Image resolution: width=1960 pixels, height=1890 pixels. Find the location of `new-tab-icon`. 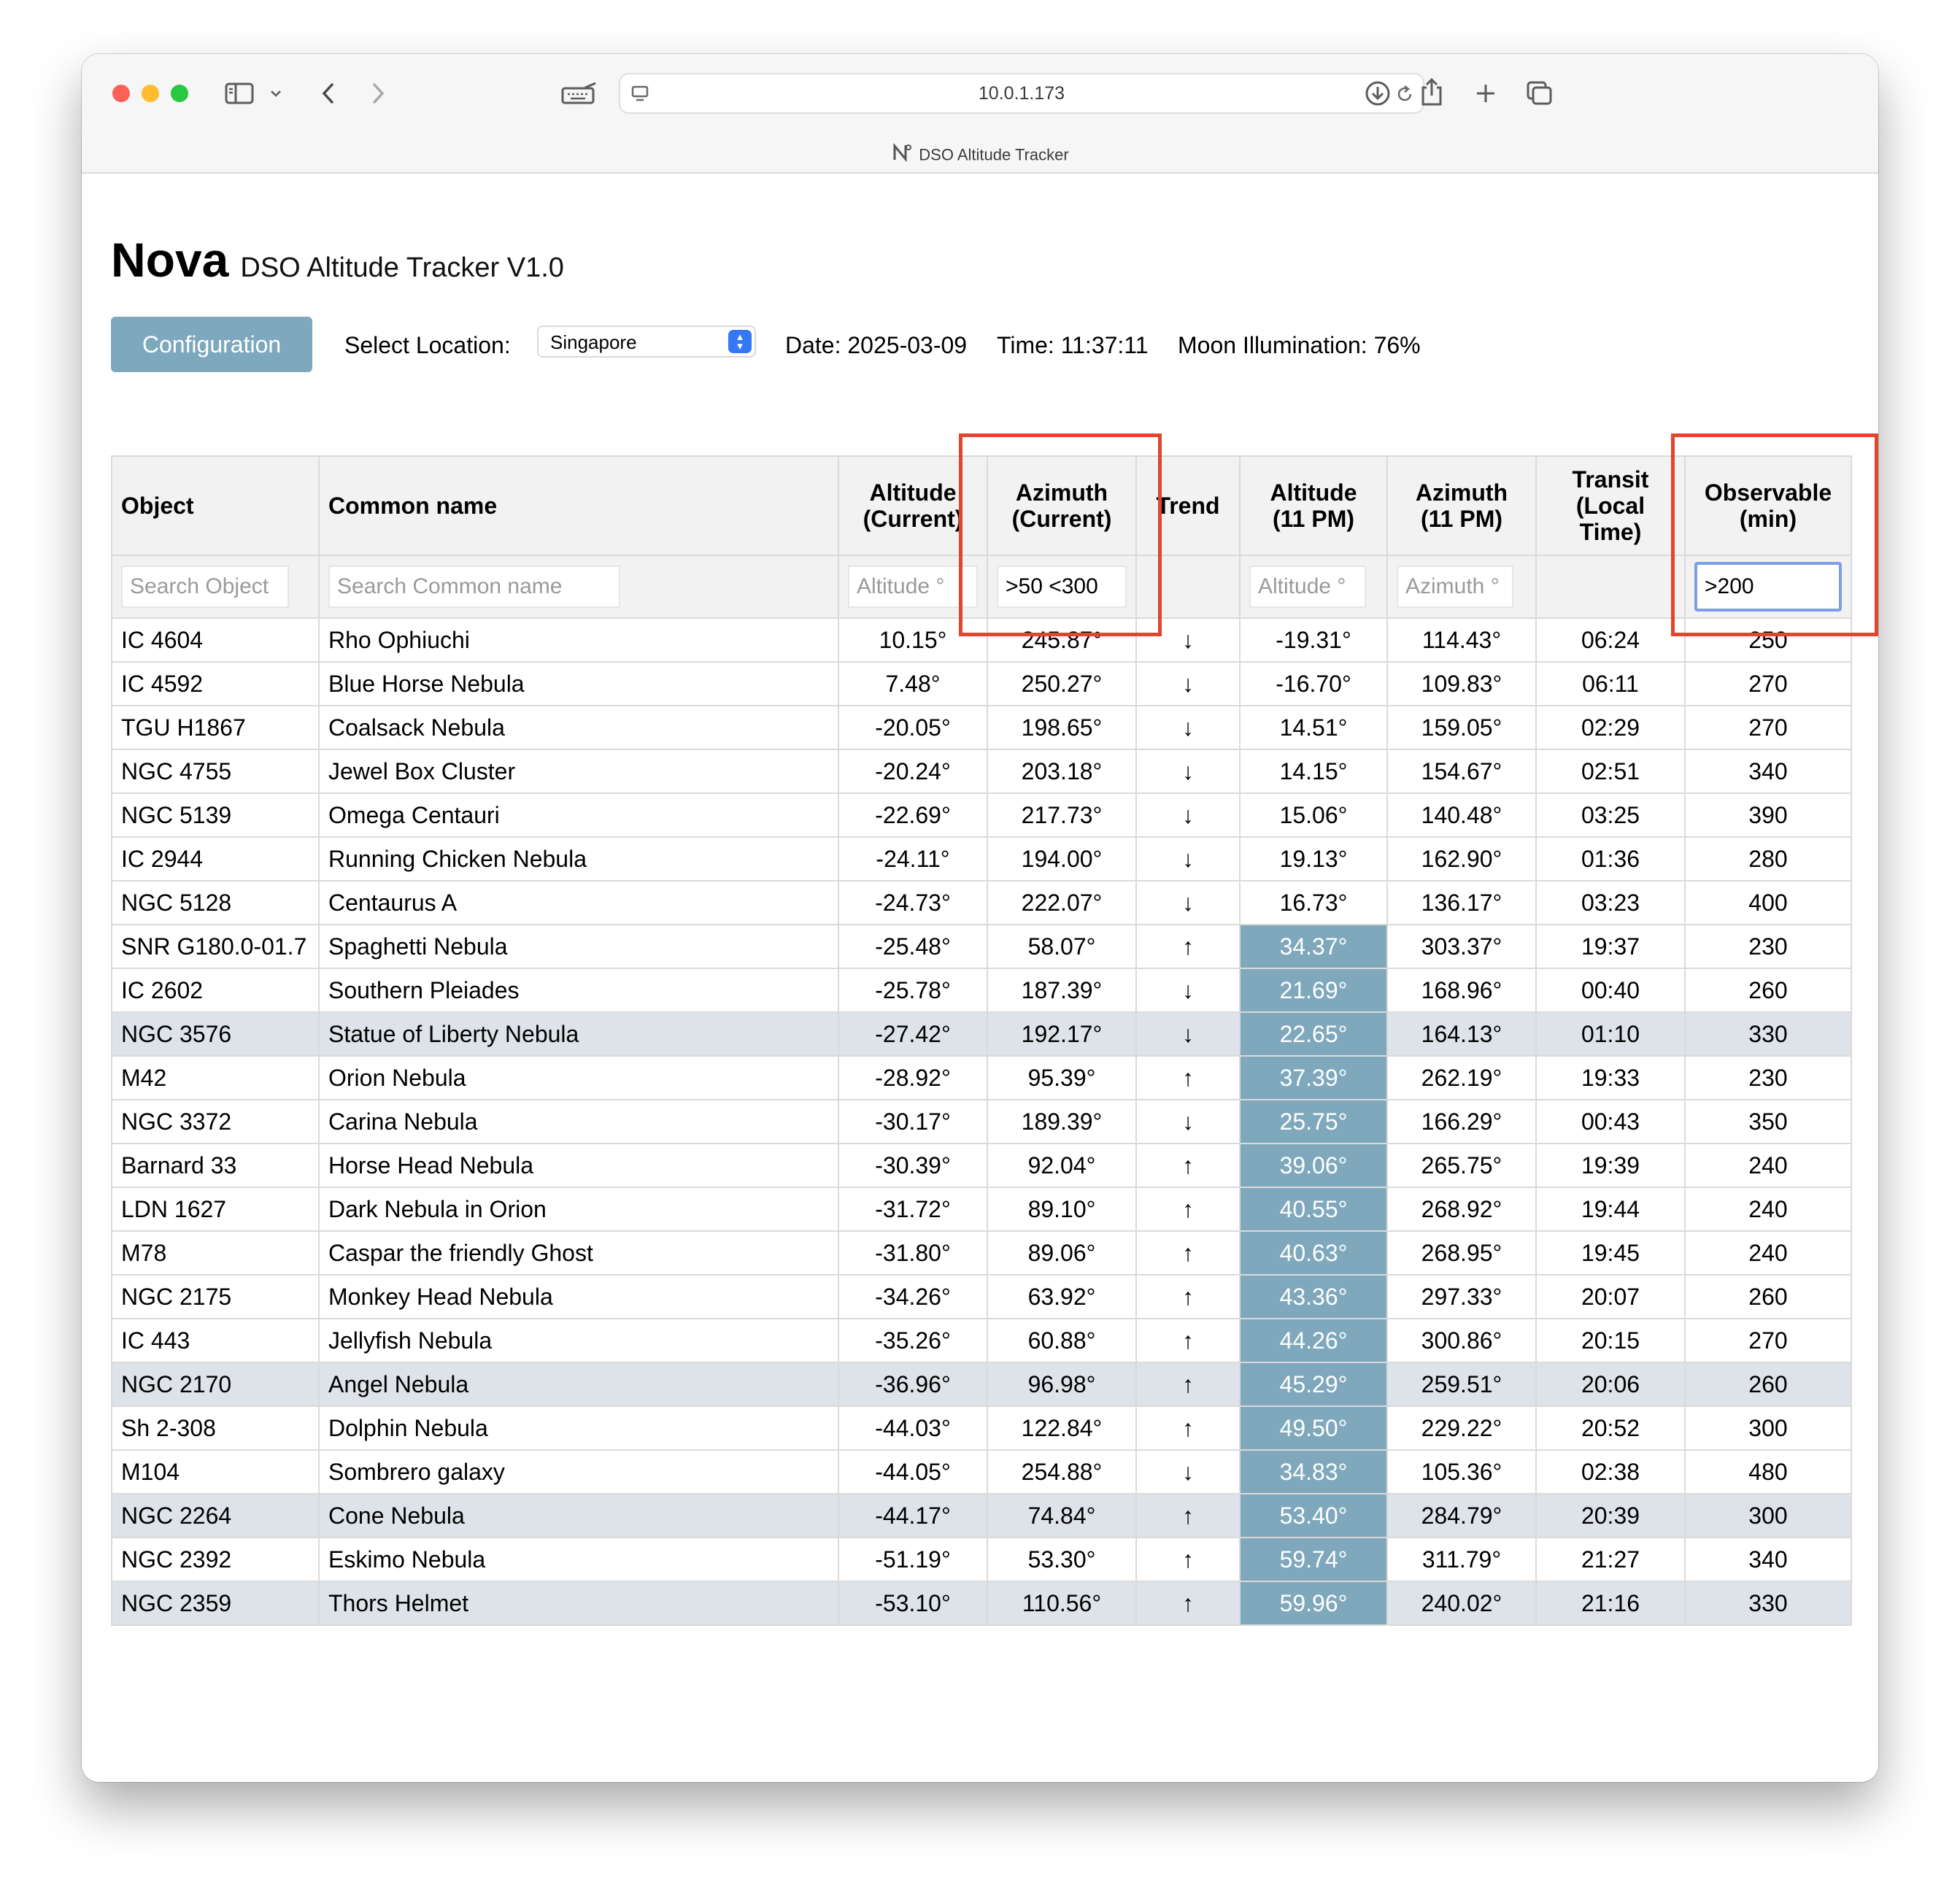

new-tab-icon is located at coordinates (1485, 94).